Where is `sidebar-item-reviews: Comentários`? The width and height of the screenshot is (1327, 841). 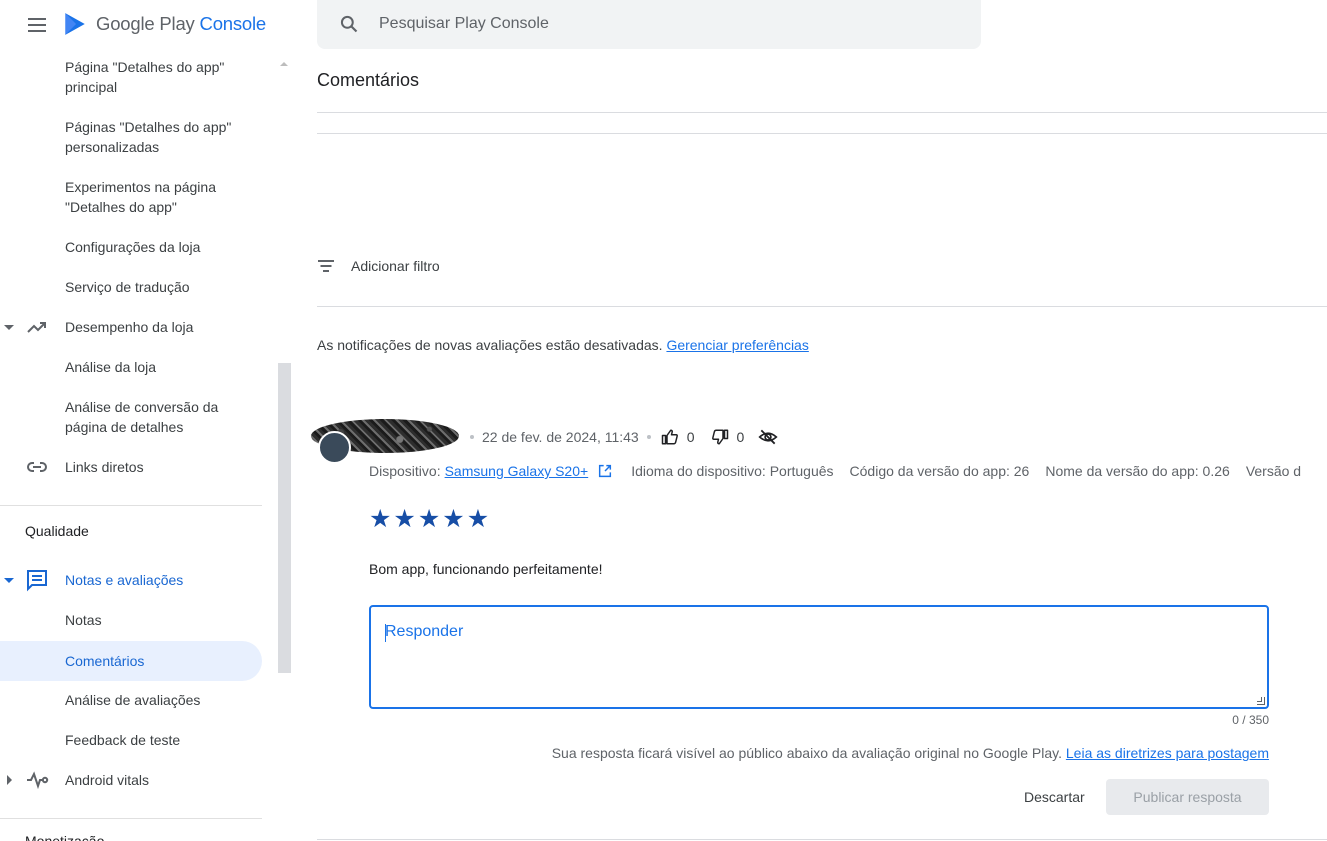
sidebar-item-reviews: Comentários is located at coordinates (131, 661).